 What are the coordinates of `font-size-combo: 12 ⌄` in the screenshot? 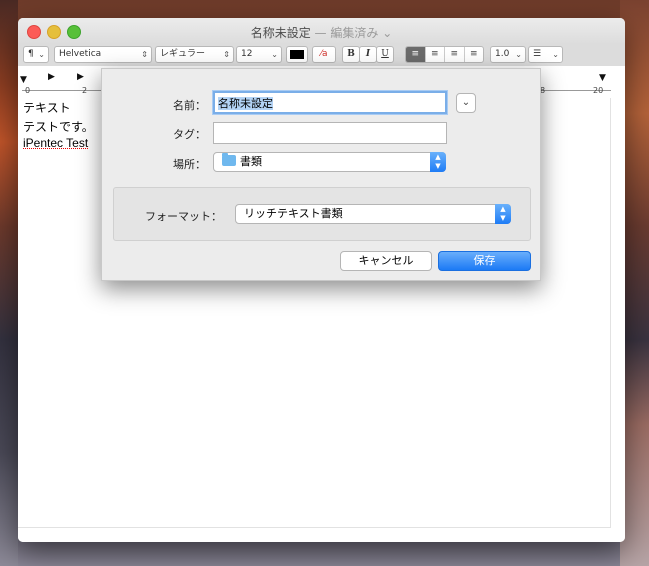 It's located at (259, 54).